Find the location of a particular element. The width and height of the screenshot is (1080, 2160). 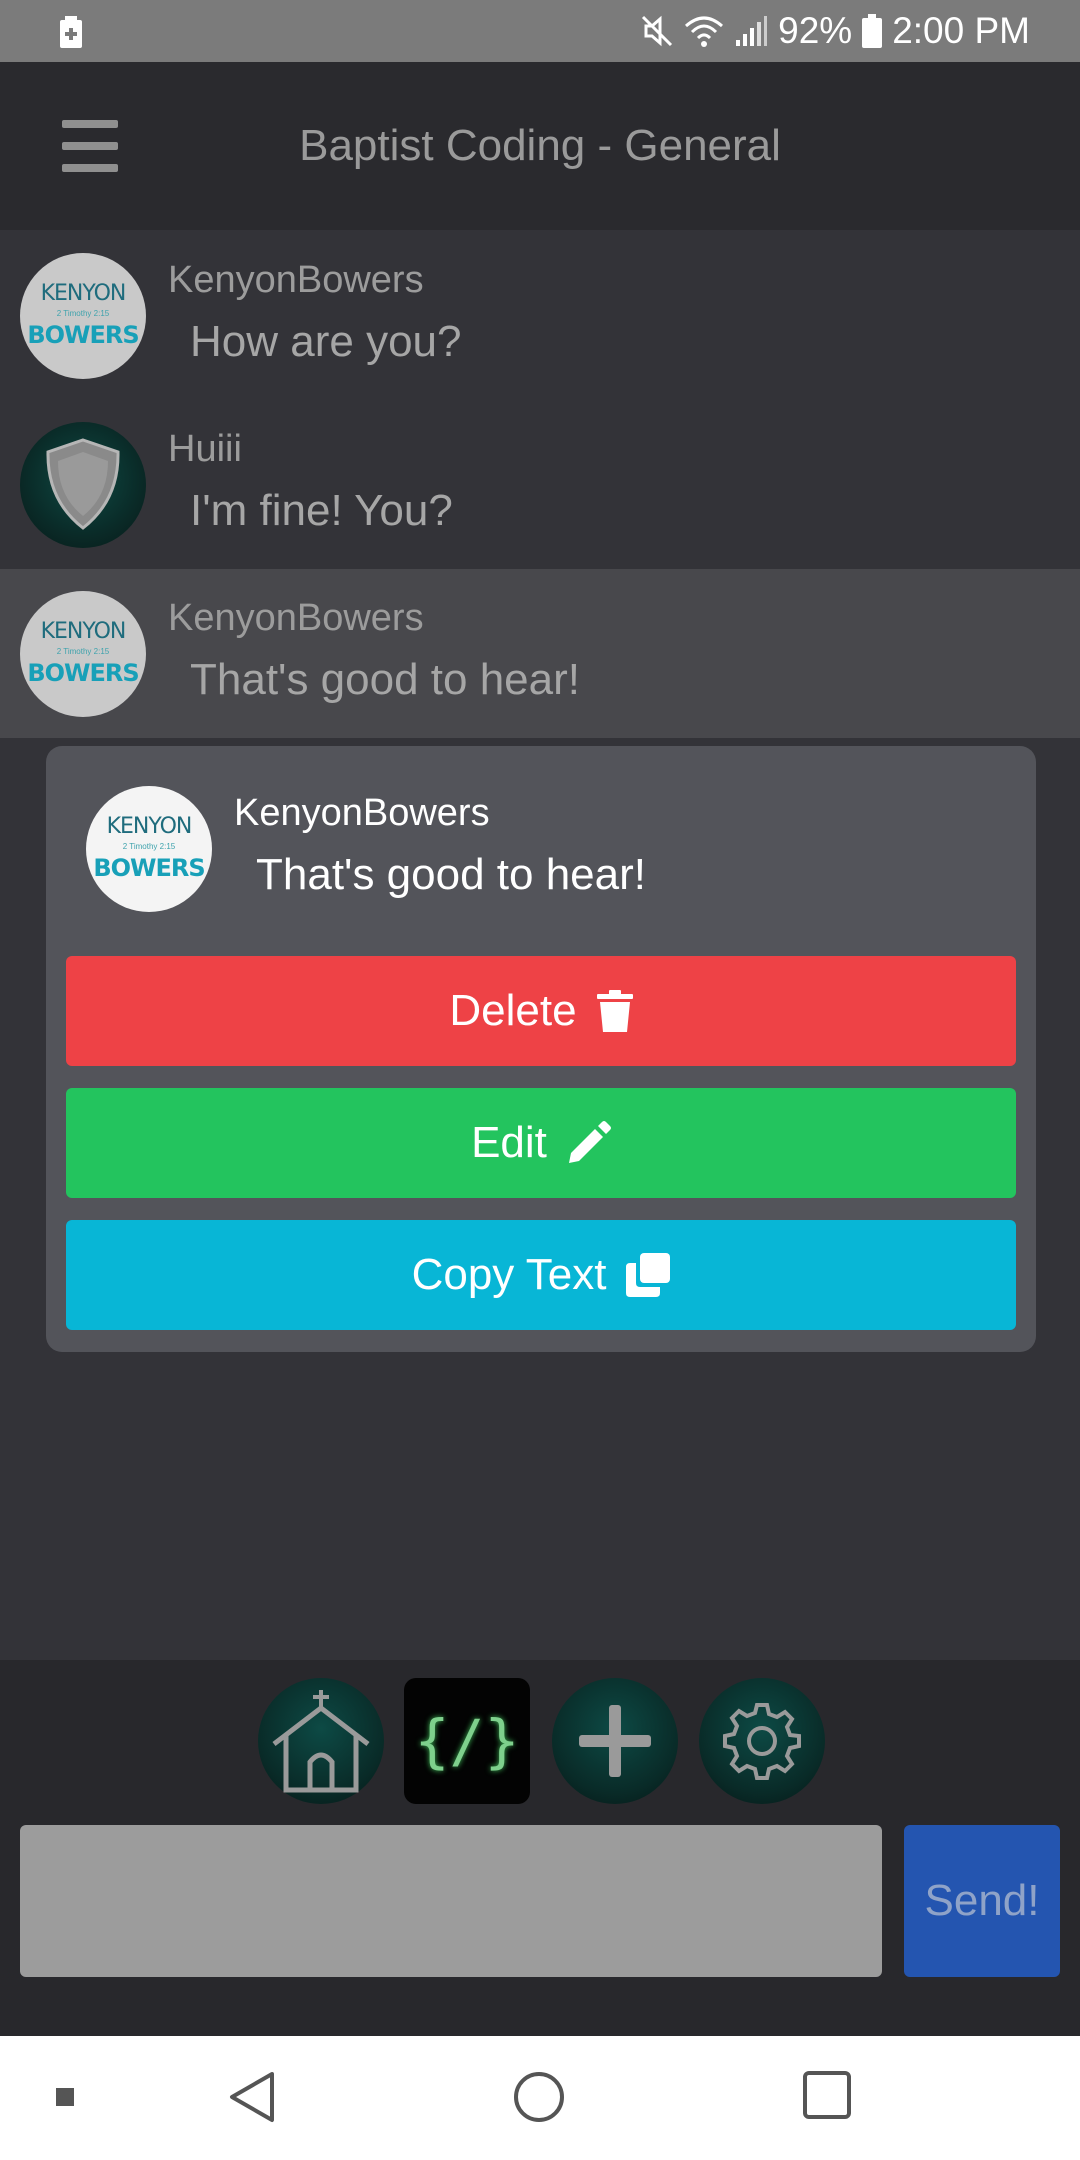

copy-icon is located at coordinates (648, 1275).